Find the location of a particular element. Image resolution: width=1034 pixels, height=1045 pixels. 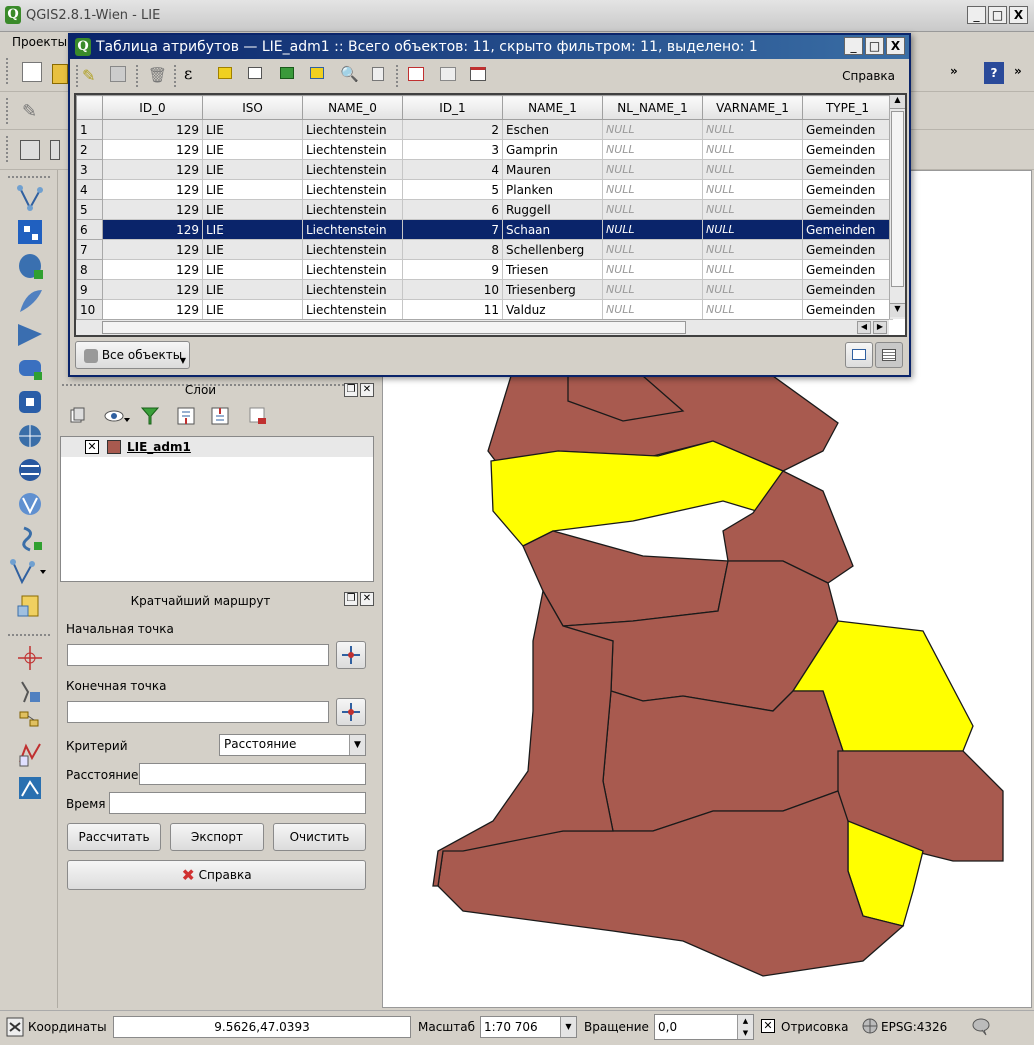

help-icon: ? is located at coordinates (994, 73).